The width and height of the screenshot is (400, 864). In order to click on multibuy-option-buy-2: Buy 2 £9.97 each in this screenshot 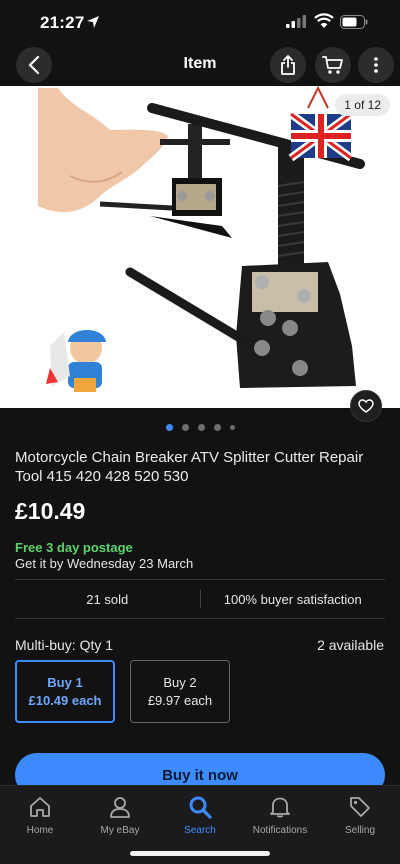, I will do `click(180, 691)`.